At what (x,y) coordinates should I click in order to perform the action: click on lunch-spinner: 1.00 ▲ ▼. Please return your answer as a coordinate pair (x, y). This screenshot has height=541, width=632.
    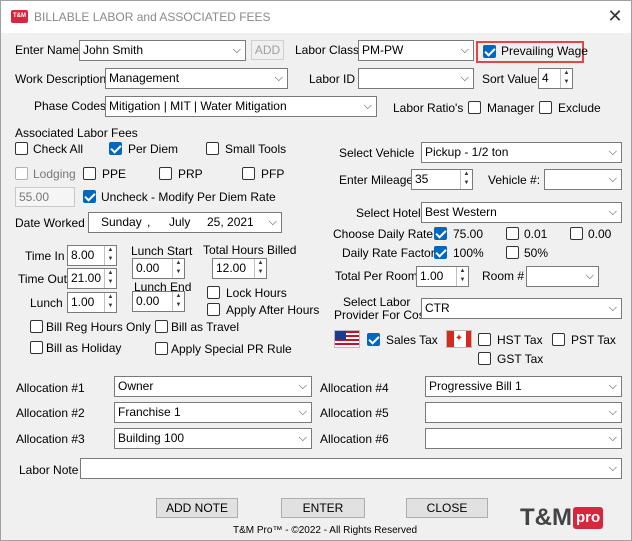
    Looking at the image, I should click on (92, 302).